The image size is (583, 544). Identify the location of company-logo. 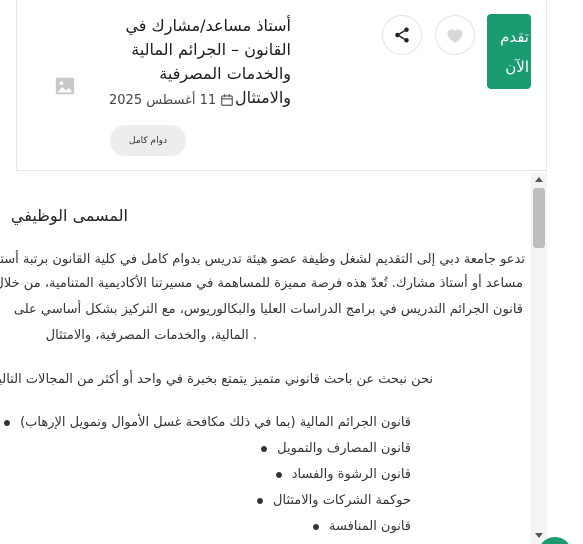
(65, 86).